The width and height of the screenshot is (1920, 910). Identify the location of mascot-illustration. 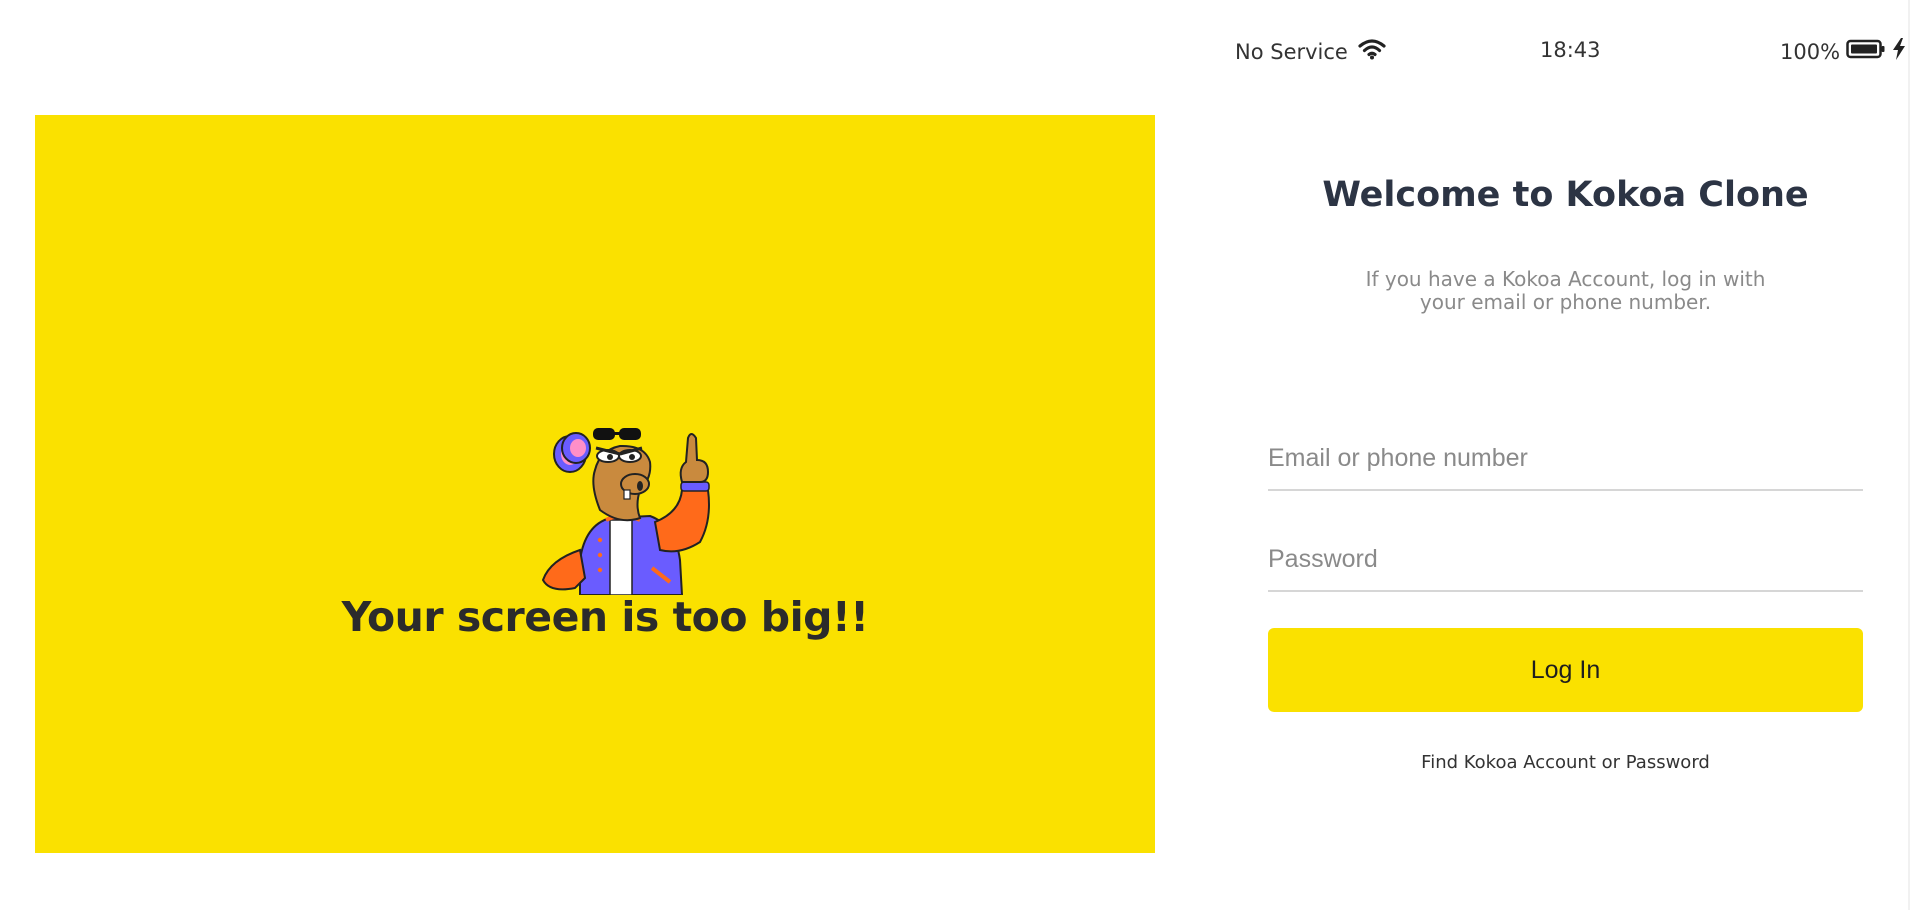
(625, 511).